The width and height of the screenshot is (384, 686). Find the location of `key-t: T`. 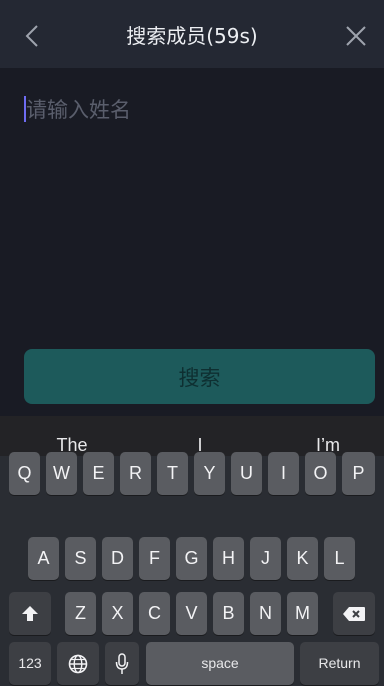

key-t: T is located at coordinates (172, 473).